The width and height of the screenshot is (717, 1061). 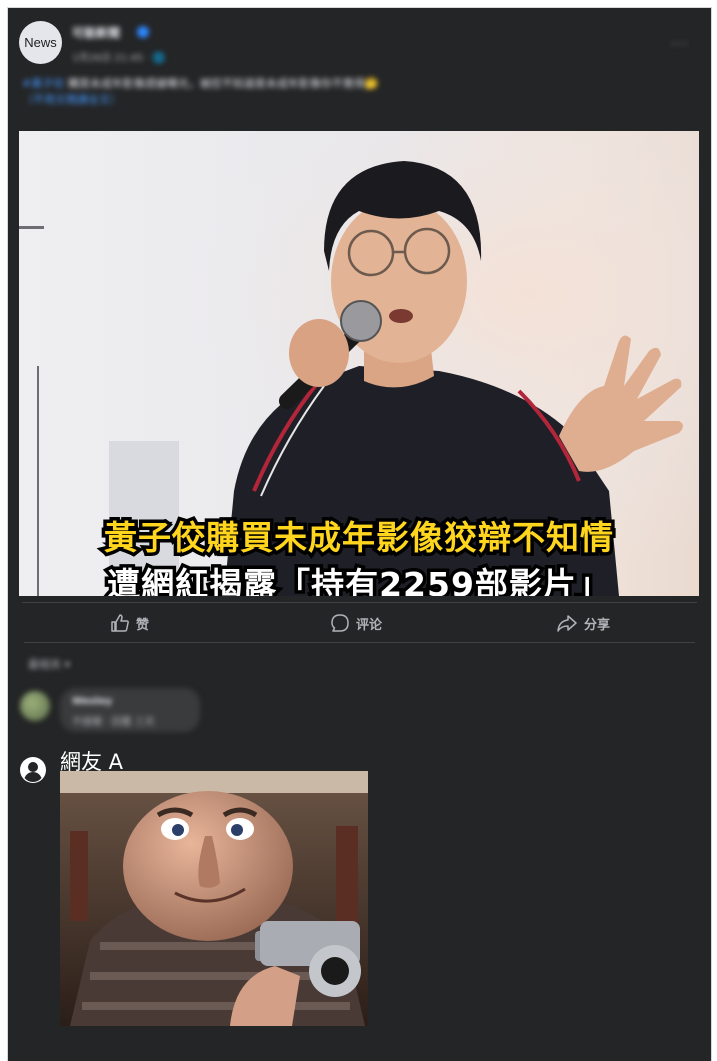 What do you see at coordinates (340, 623) in the screenshot?
I see `comment-icon` at bounding box center [340, 623].